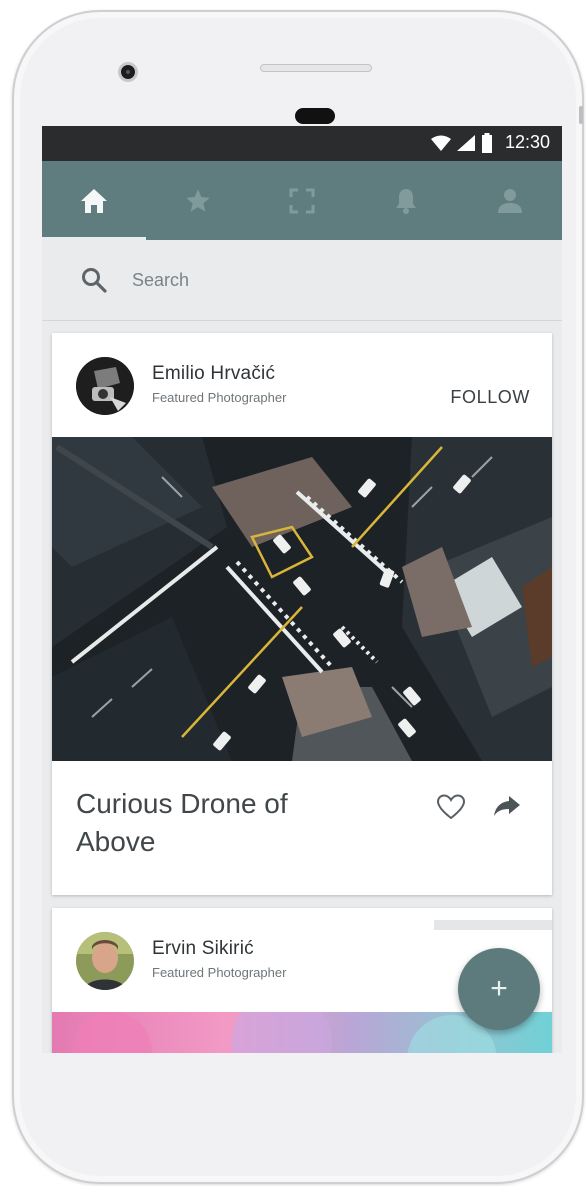 This screenshot has height=1186, width=586. Describe the element at coordinates (316, 68) in the screenshot. I see `earpiece-speaker` at that location.